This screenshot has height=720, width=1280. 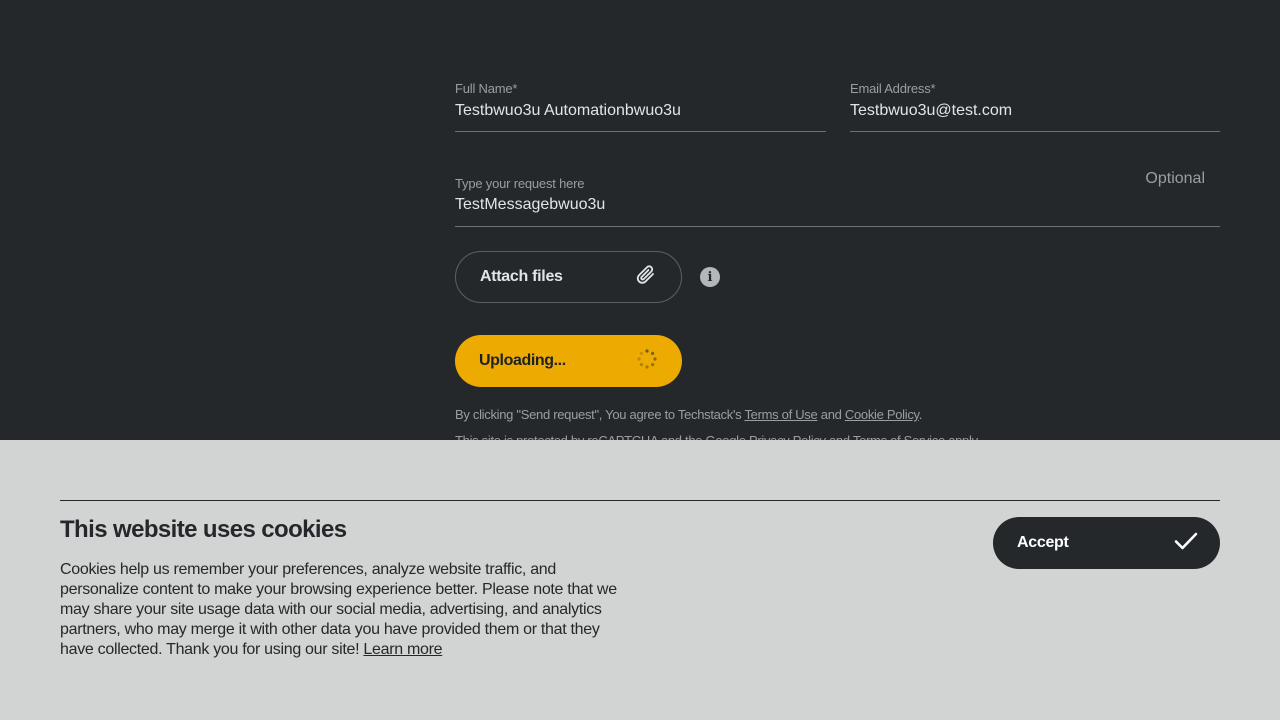 What do you see at coordinates (780, 414) in the screenshot?
I see `terms-of-use-link: Terms of Use` at bounding box center [780, 414].